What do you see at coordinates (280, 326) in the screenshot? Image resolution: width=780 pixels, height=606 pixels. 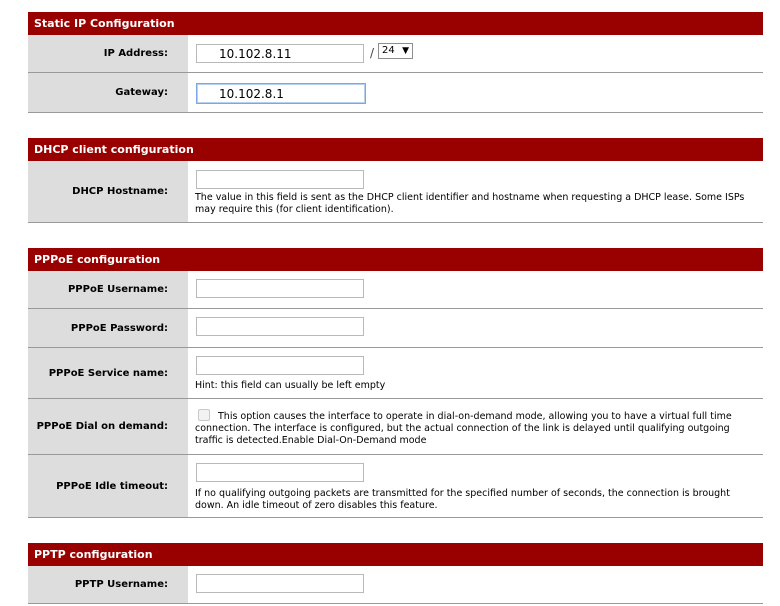 I see `pppoe-password-input` at bounding box center [280, 326].